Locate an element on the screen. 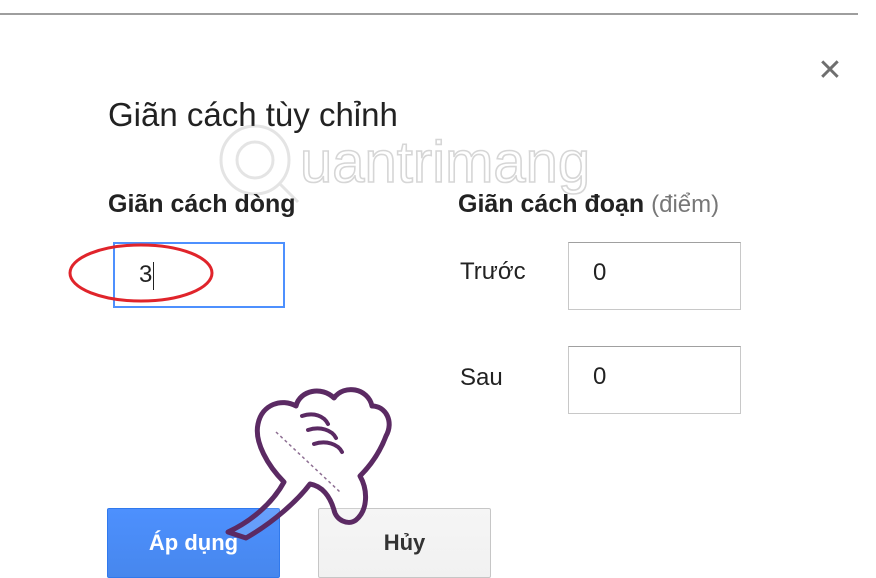  apply-button: Áp dụng is located at coordinates (193, 543).